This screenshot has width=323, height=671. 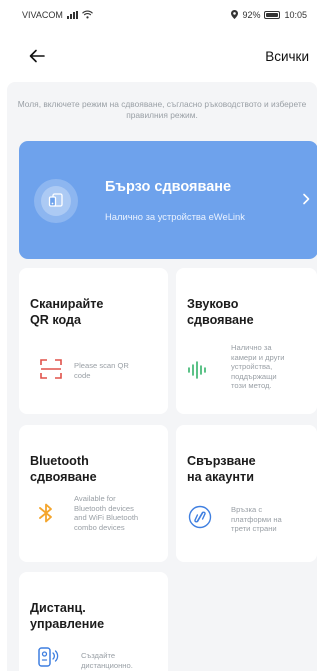 I want to click on quick-pairing-title: Бързо сдвояване, so click(x=168, y=187).